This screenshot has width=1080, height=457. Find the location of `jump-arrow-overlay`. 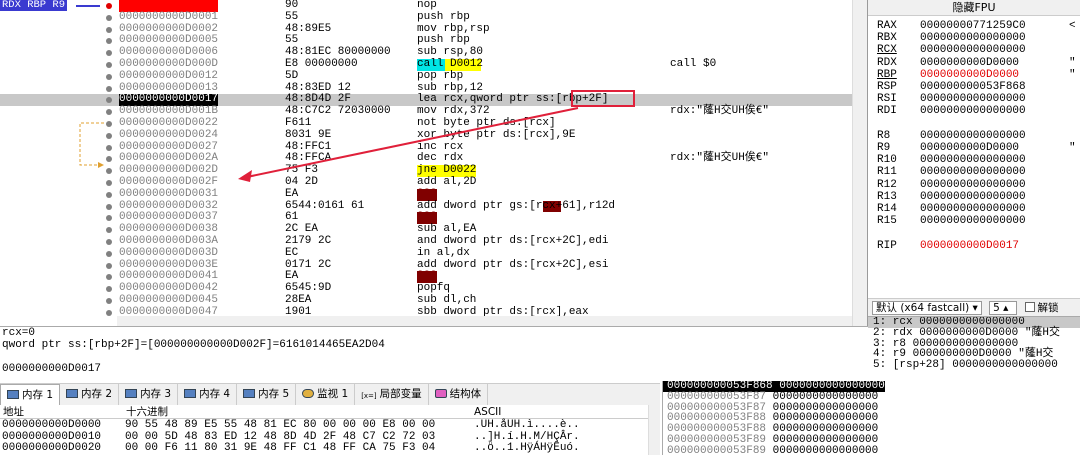

jump-arrow-overlay is located at coordinates (329, 144).